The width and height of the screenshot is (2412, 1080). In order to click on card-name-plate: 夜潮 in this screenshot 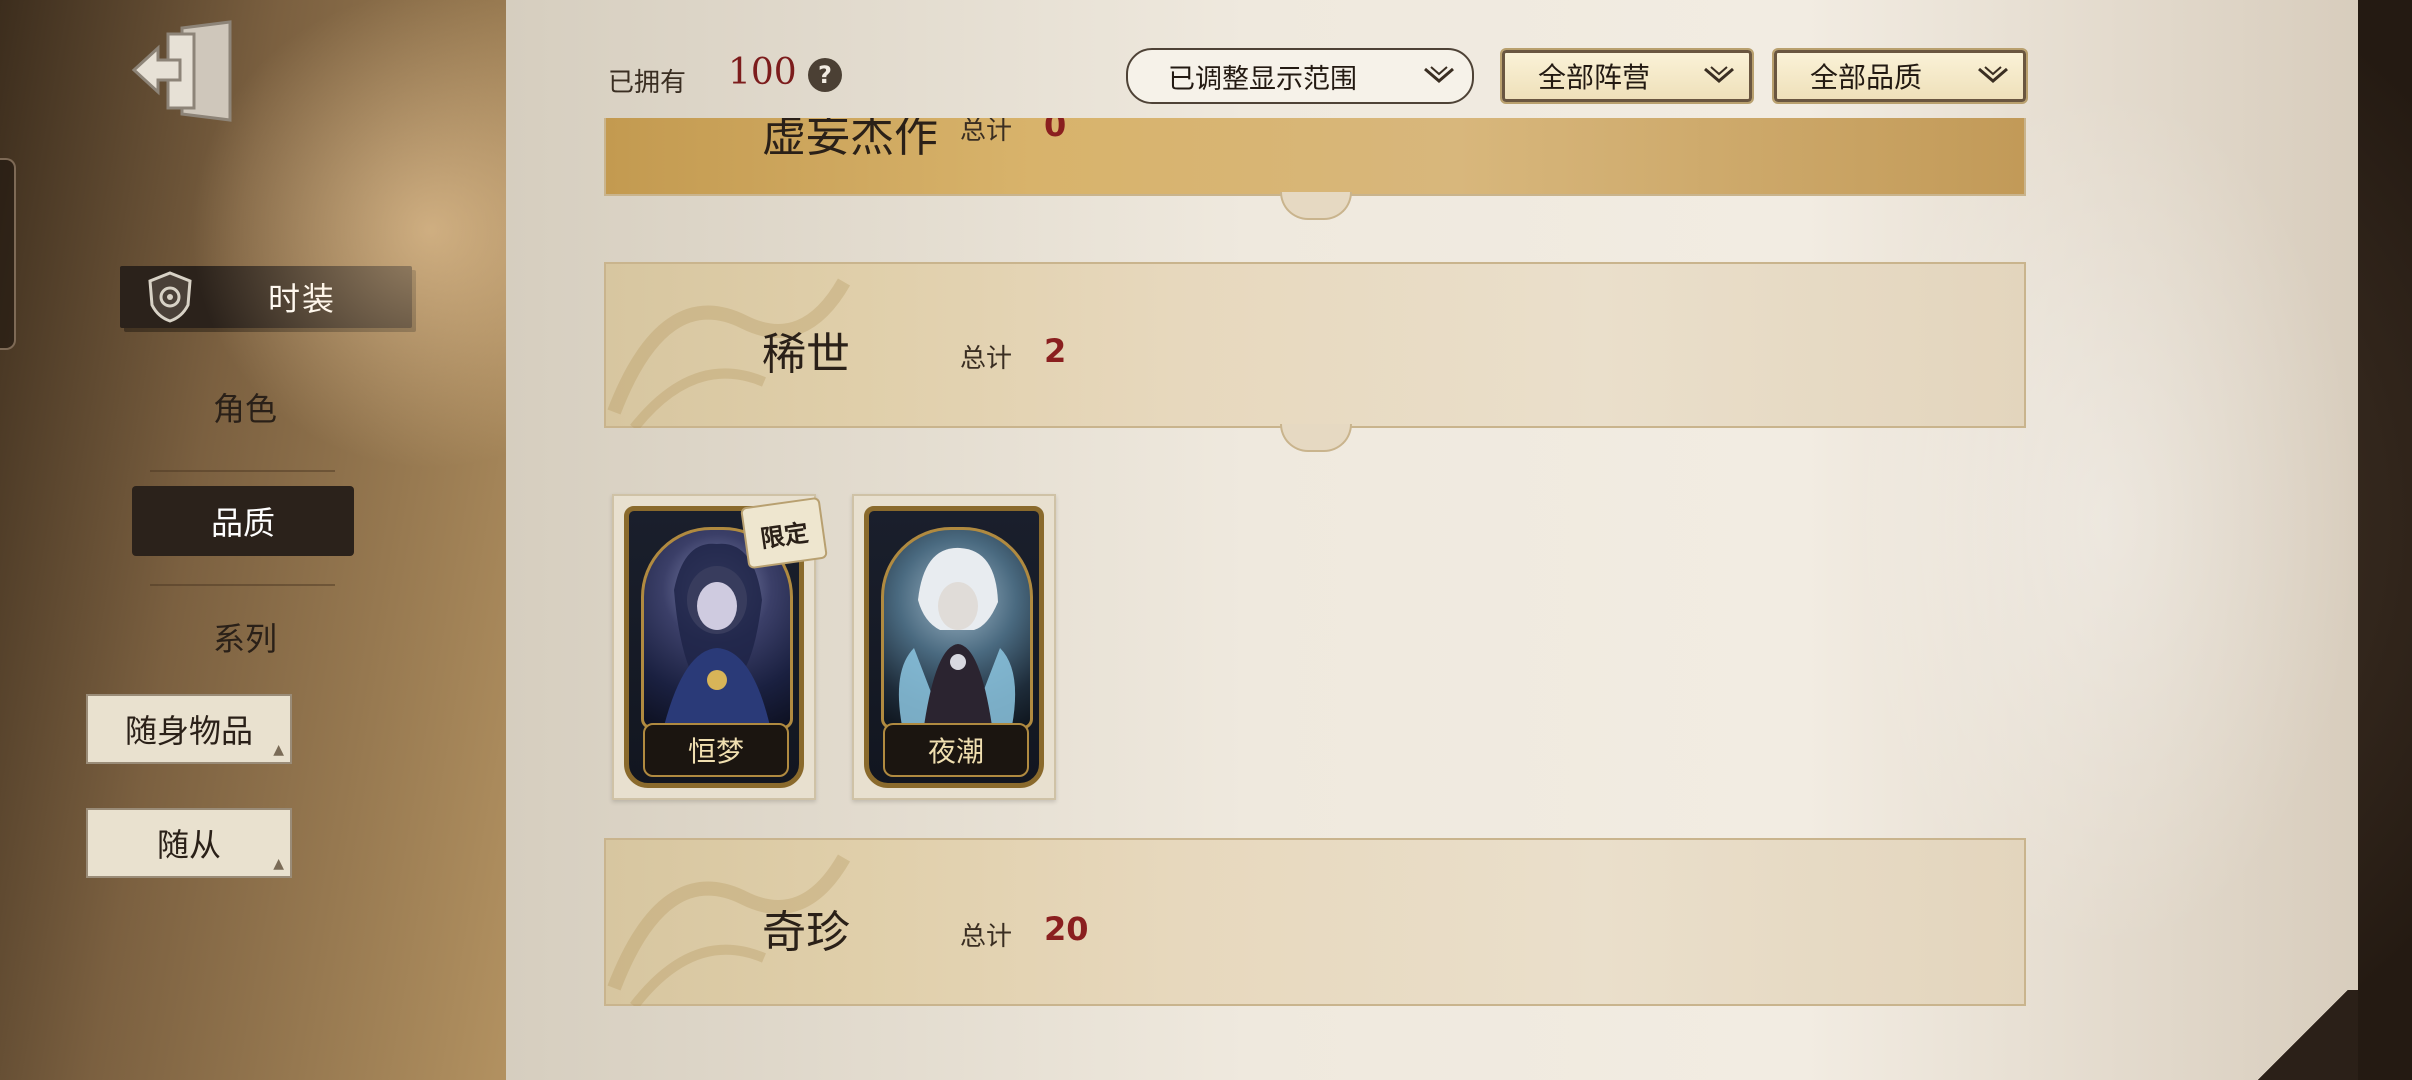, I will do `click(956, 750)`.